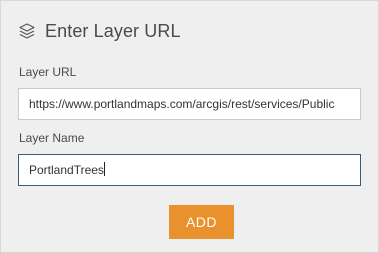 The width and height of the screenshot is (379, 253). What do you see at coordinates (52, 138) in the screenshot?
I see `layer-name-label: Layer Name` at bounding box center [52, 138].